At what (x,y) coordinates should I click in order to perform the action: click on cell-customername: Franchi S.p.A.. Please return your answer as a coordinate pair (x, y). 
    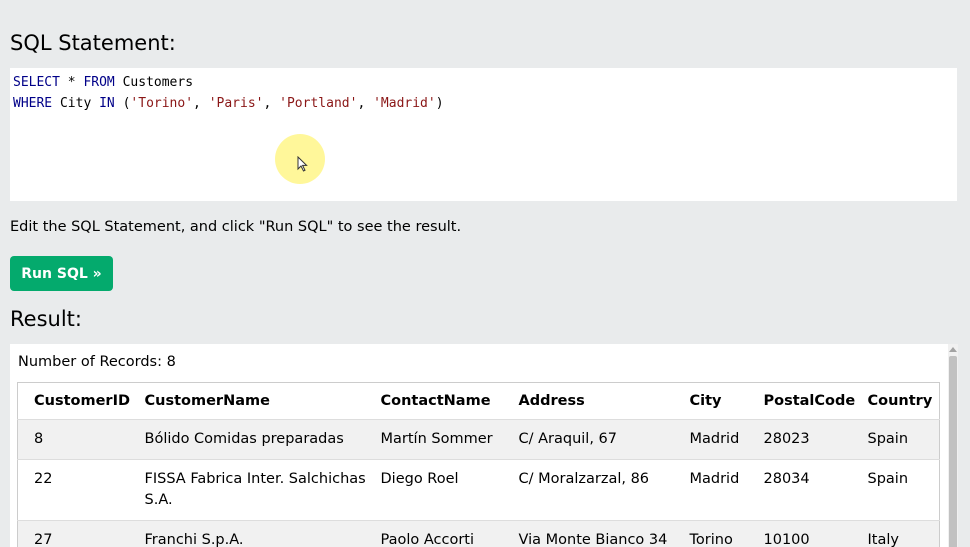
    Looking at the image, I should click on (262, 533).